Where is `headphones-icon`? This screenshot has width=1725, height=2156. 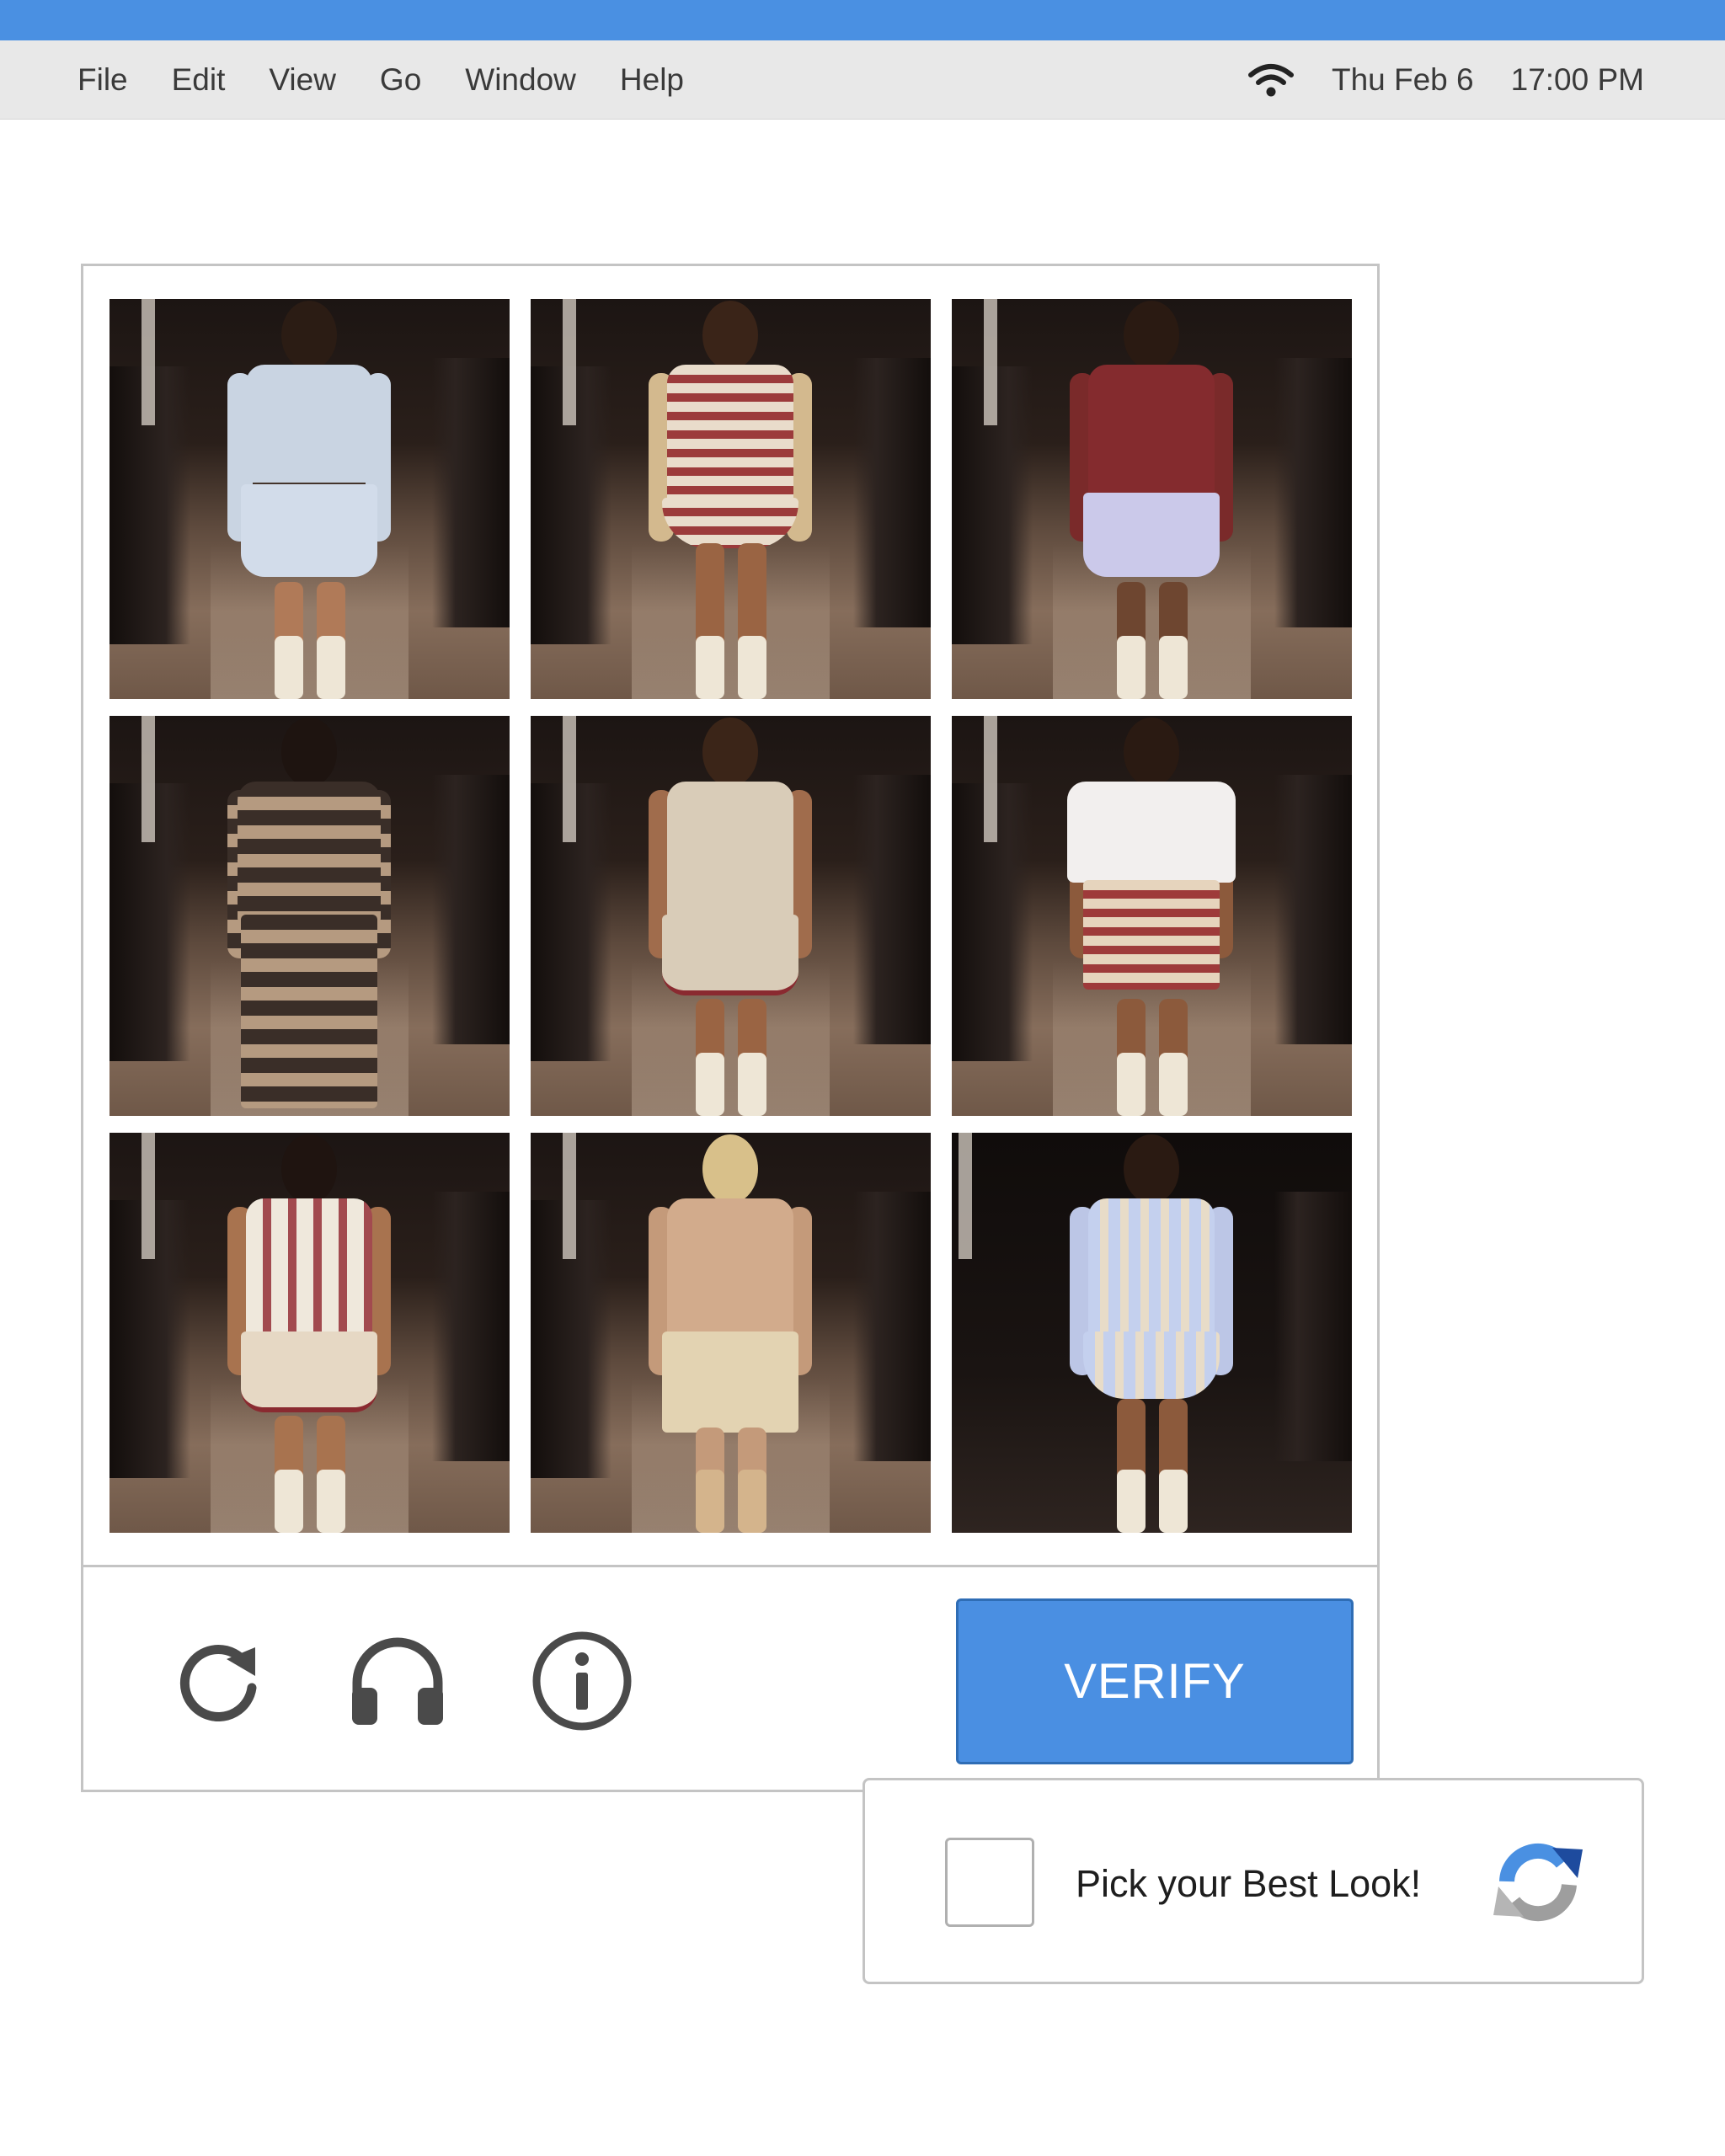 headphones-icon is located at coordinates (397, 1681).